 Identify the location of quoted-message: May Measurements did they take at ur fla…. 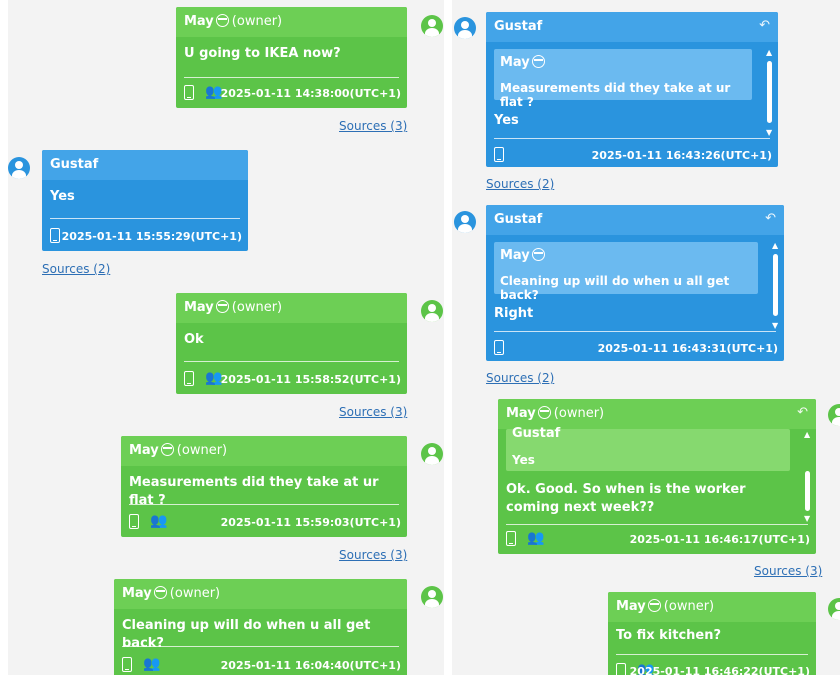
(623, 79).